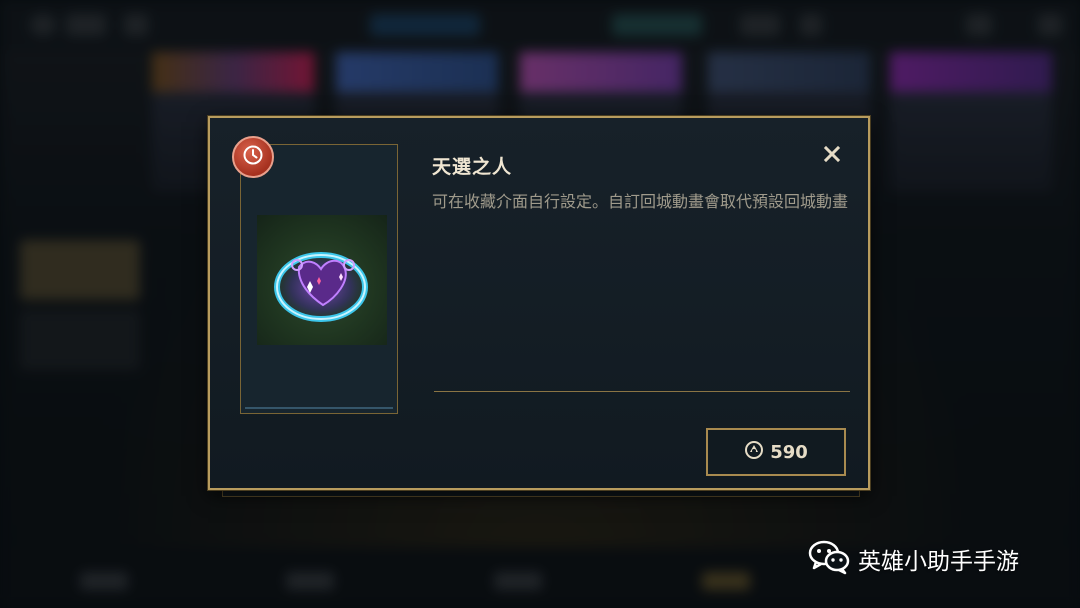  Describe the element at coordinates (829, 559) in the screenshot. I see `wechat-icon` at that location.